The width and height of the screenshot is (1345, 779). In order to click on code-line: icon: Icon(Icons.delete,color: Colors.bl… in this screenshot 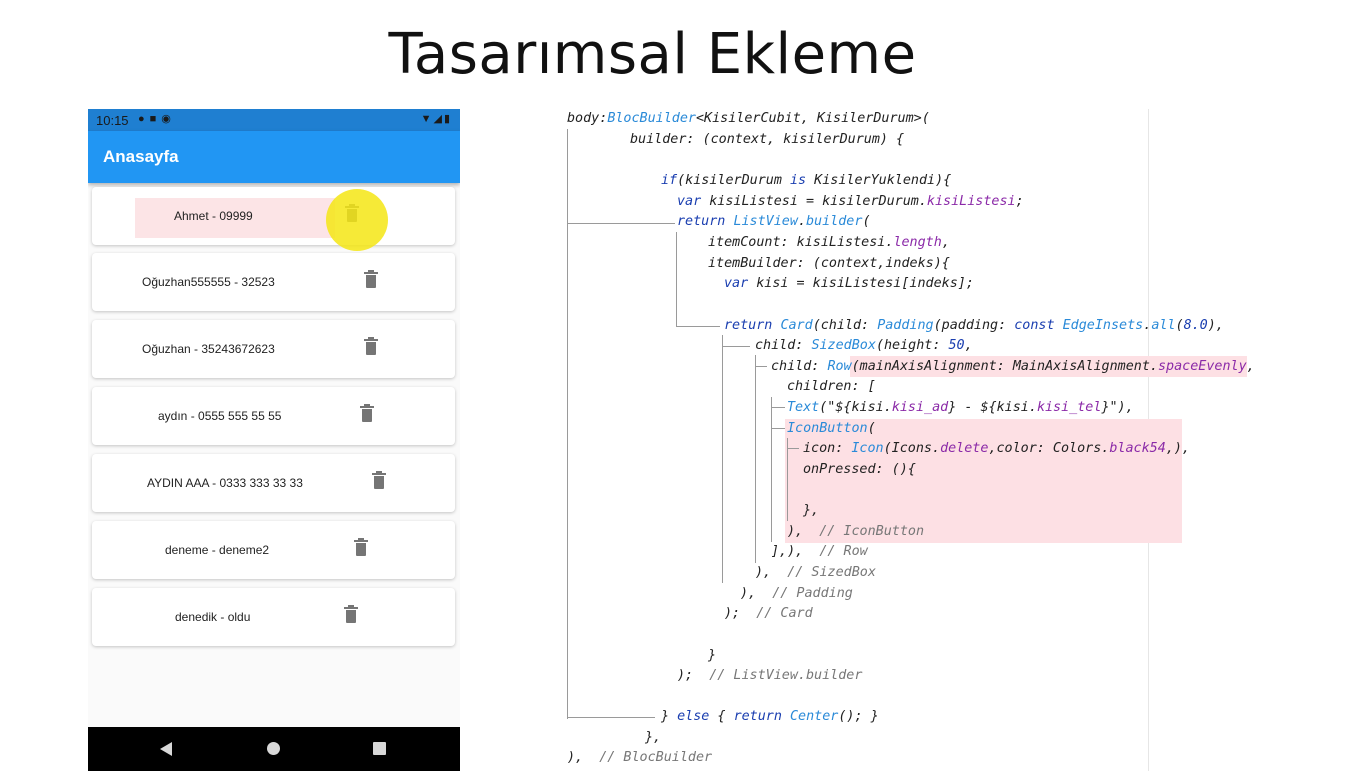, I will do `click(996, 448)`.